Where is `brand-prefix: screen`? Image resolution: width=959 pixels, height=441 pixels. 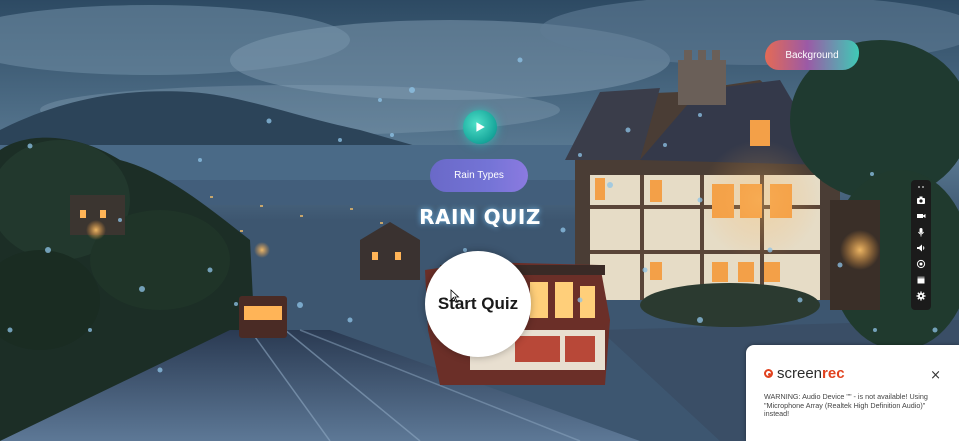
brand-prefix: screen is located at coordinates (800, 373).